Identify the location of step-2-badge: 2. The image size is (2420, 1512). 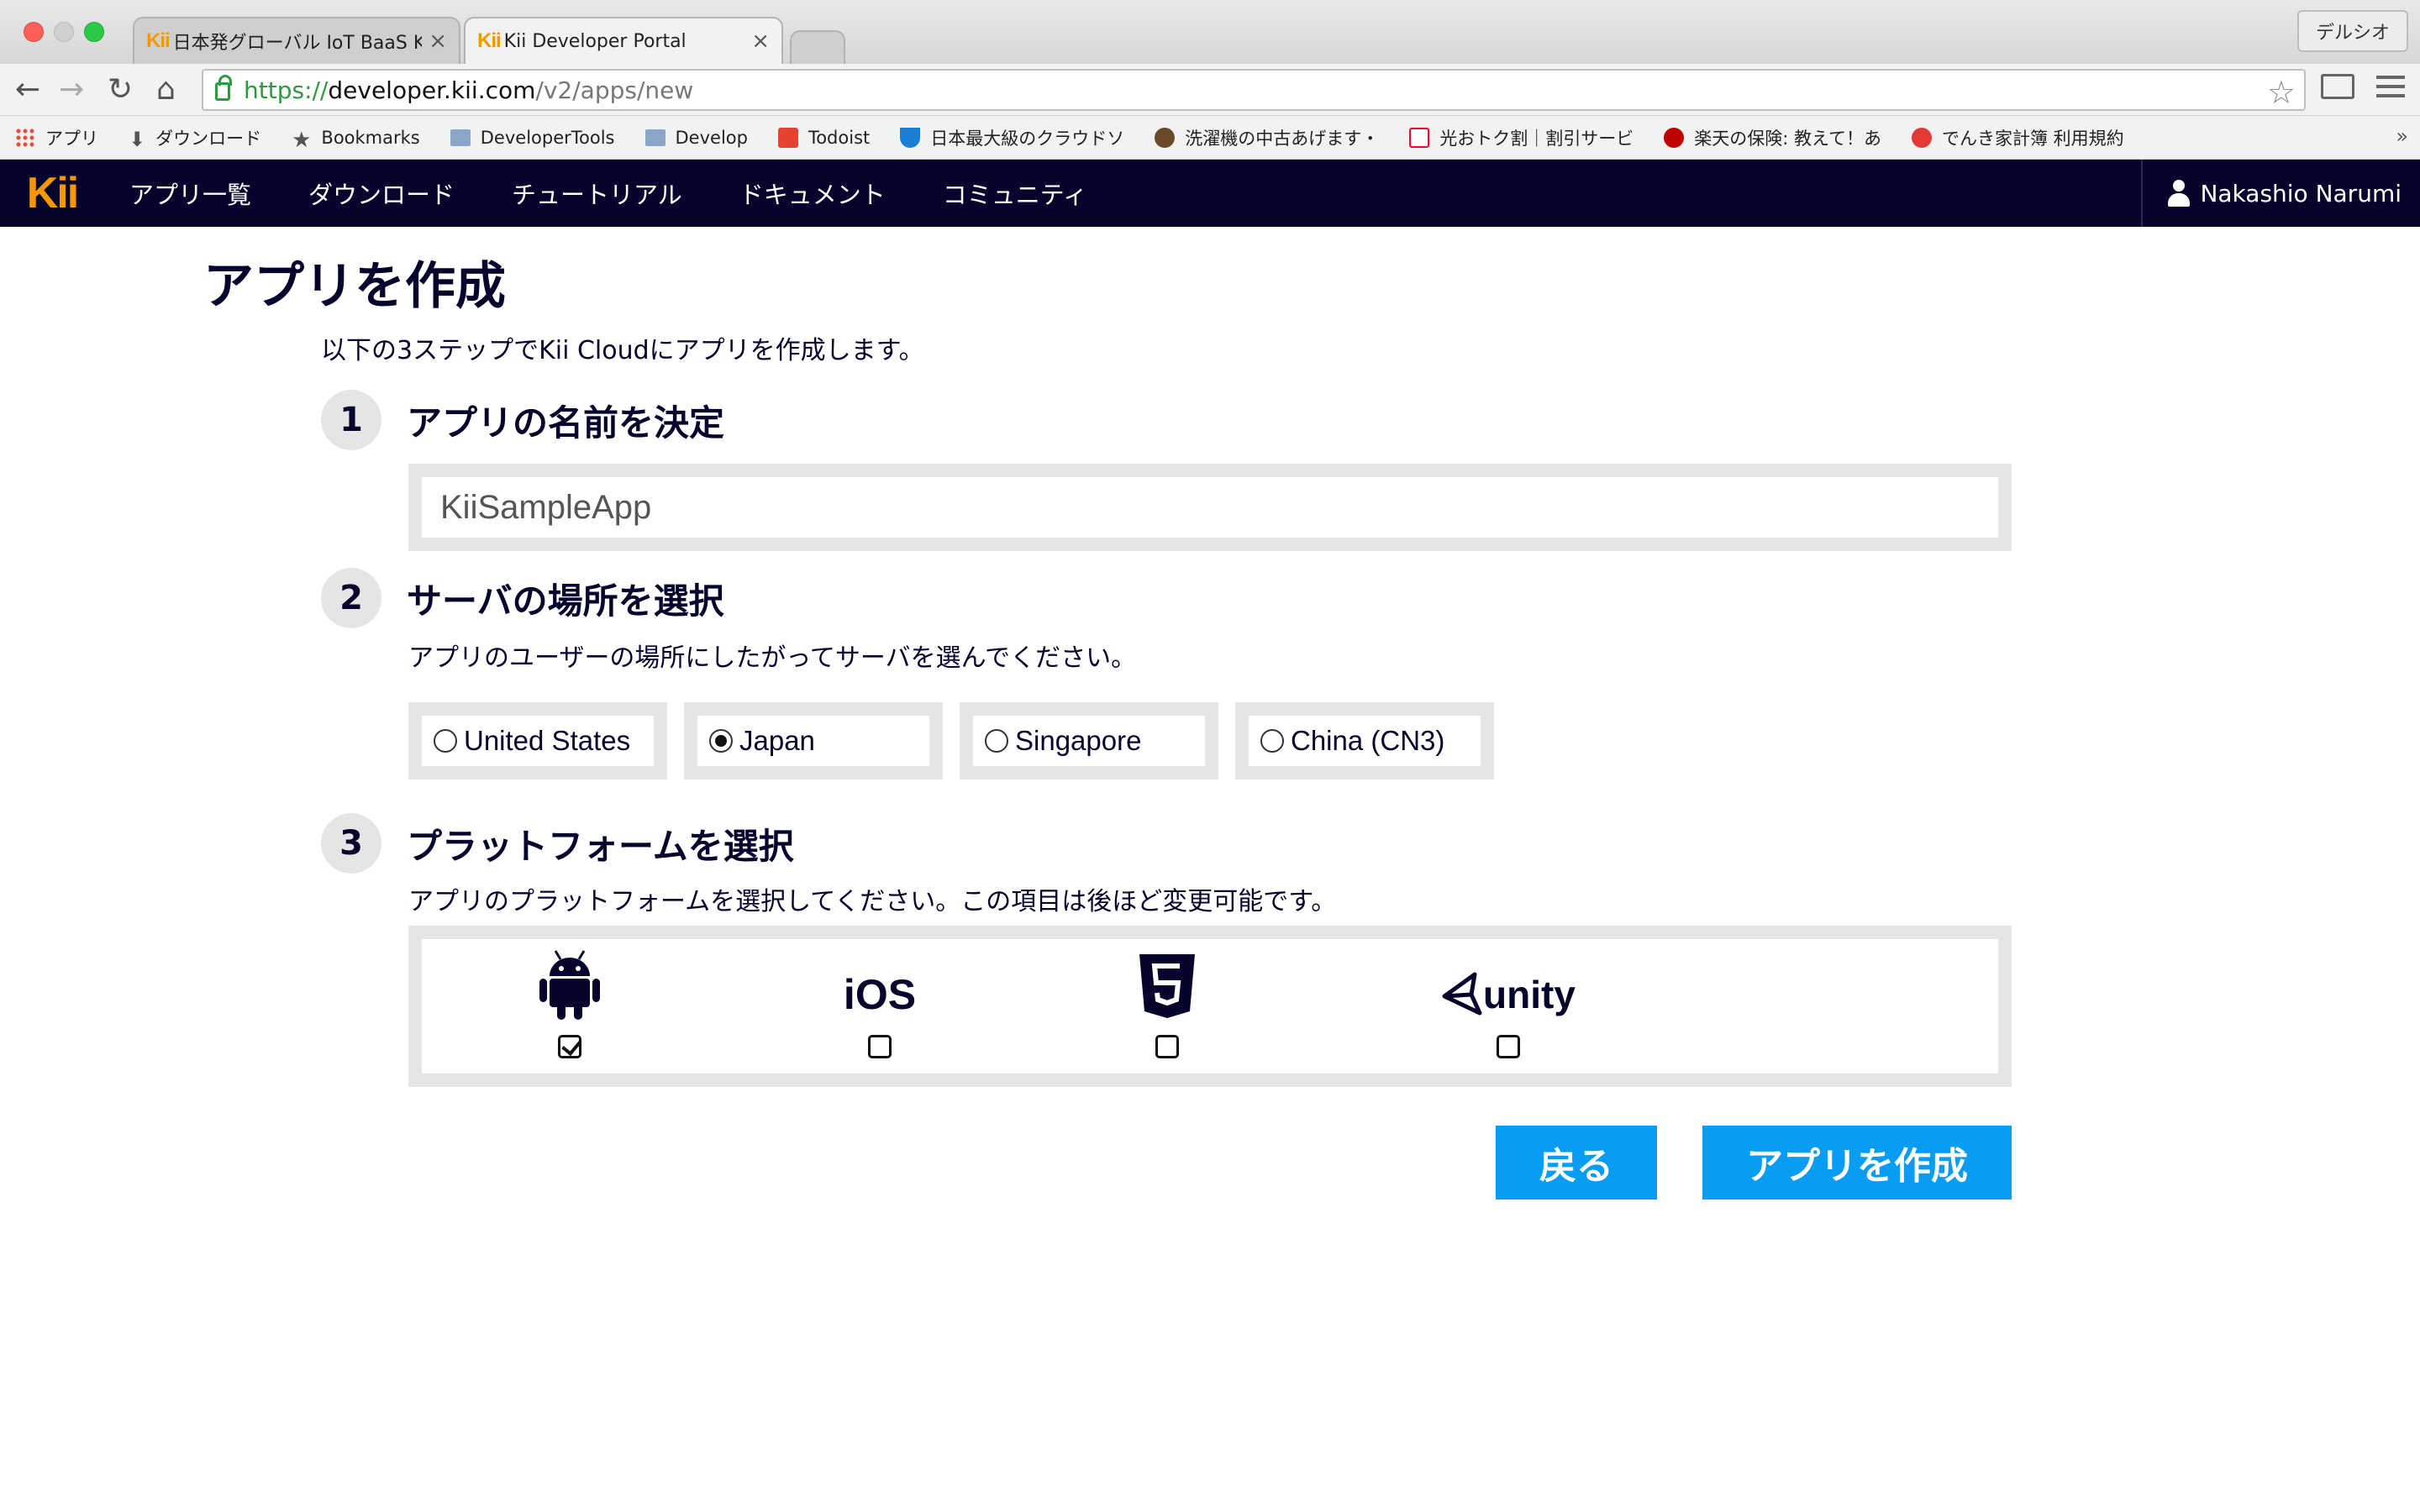
(351, 598).